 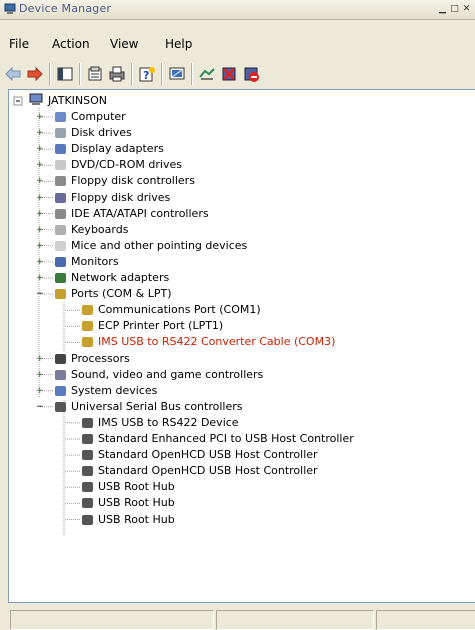 I want to click on tree-category: Processors, so click(x=92, y=359).